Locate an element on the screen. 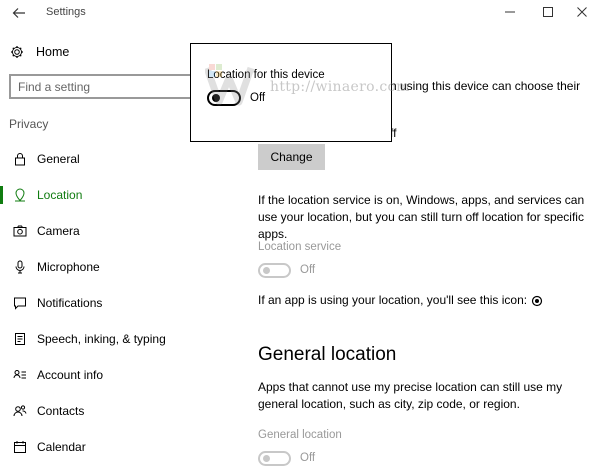 The height and width of the screenshot is (474, 600). device-location-toggle: Off is located at coordinates (236, 98).